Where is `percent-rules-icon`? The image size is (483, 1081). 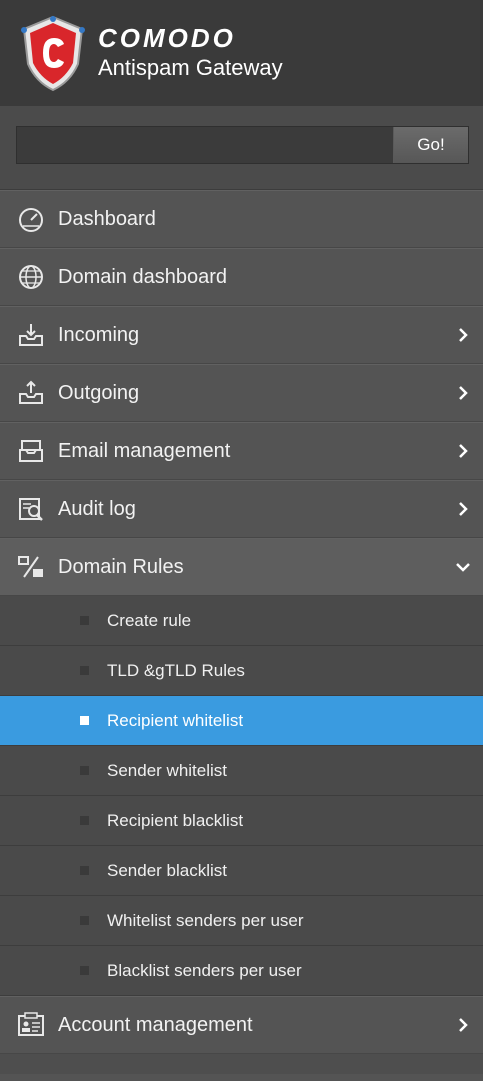 percent-rules-icon is located at coordinates (31, 567).